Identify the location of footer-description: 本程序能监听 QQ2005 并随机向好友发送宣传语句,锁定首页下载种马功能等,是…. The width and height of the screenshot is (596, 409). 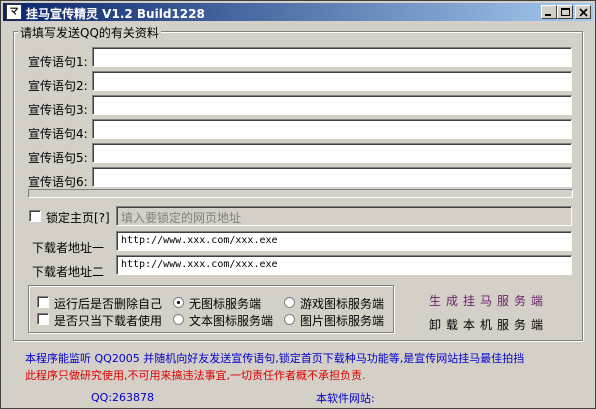
(275, 358).